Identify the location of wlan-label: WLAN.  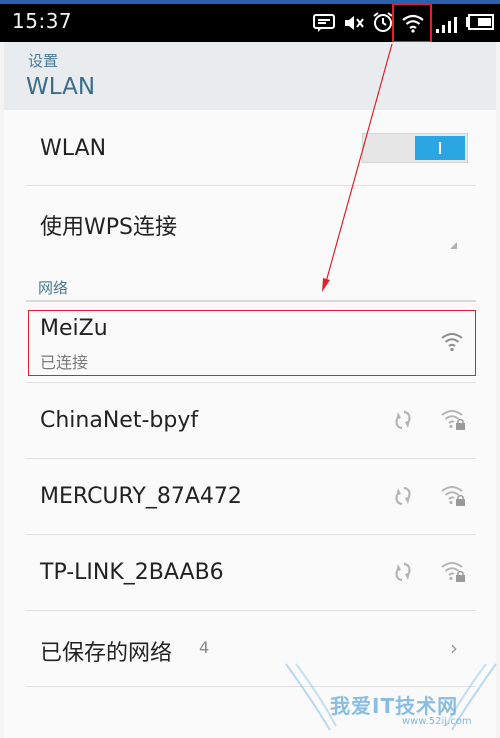
(73, 148).